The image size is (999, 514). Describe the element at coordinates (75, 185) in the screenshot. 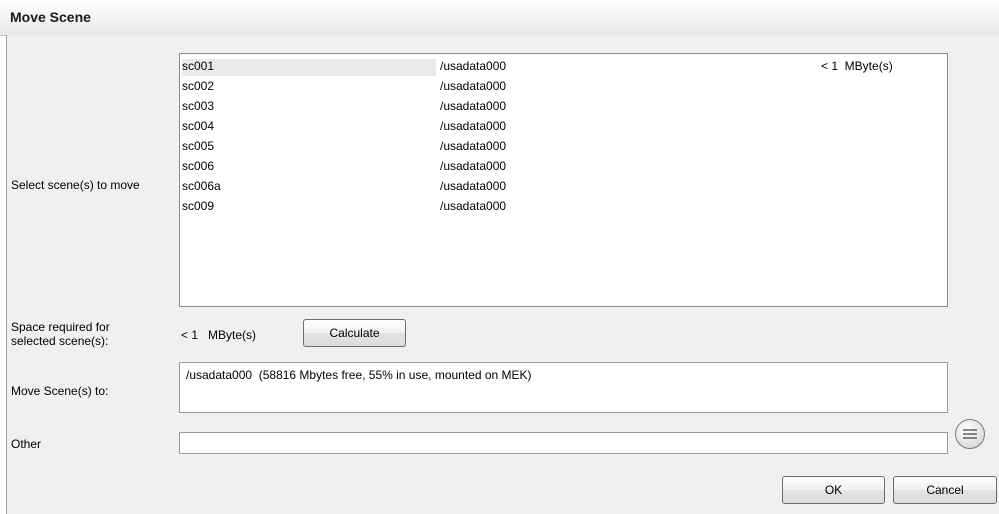

I see `select-scenes-label: Select scene(s) to move` at that location.